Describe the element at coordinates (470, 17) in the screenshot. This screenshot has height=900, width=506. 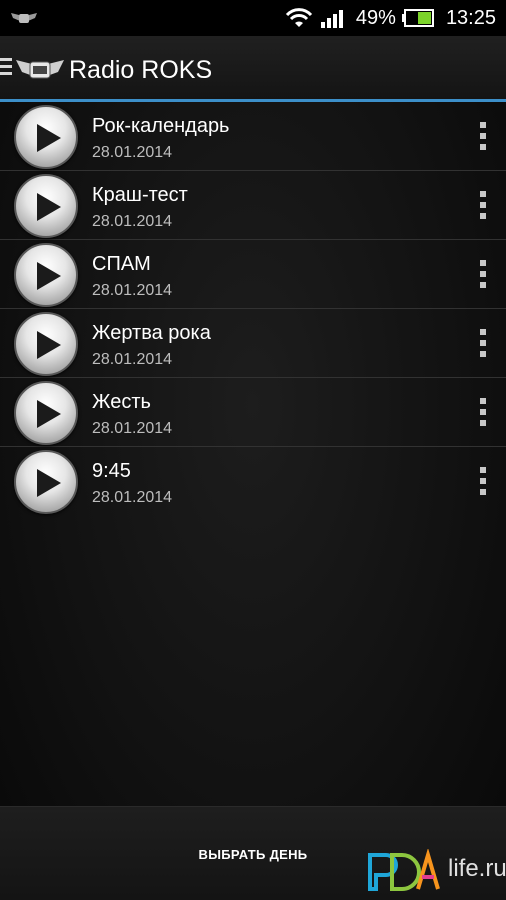
I see `clock: 13:25` at that location.